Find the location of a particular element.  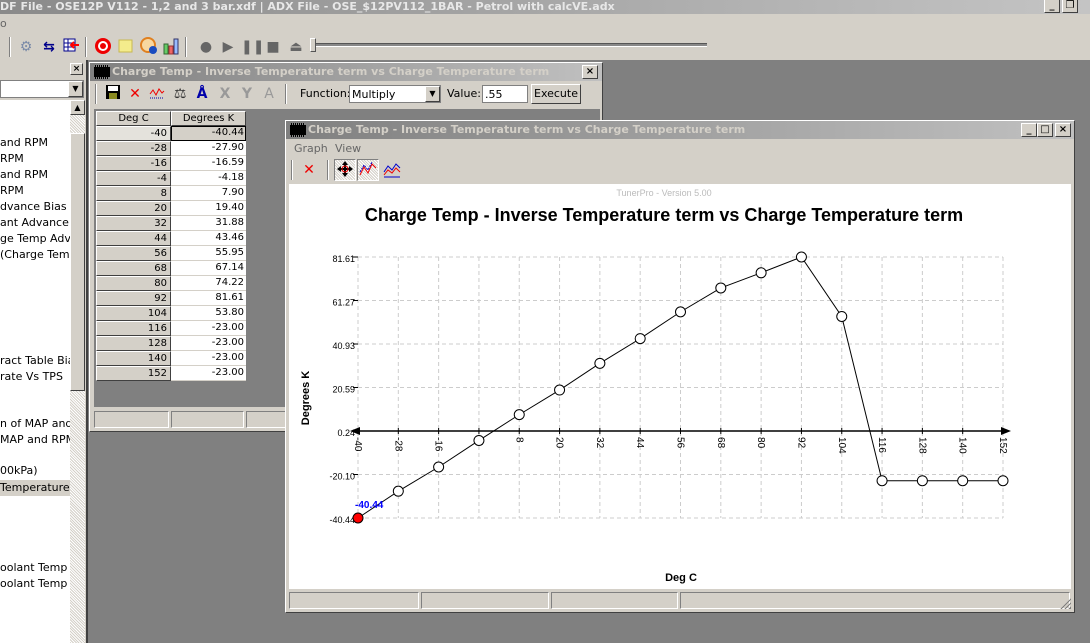

value-cell: -40.44 is located at coordinates (208, 133).